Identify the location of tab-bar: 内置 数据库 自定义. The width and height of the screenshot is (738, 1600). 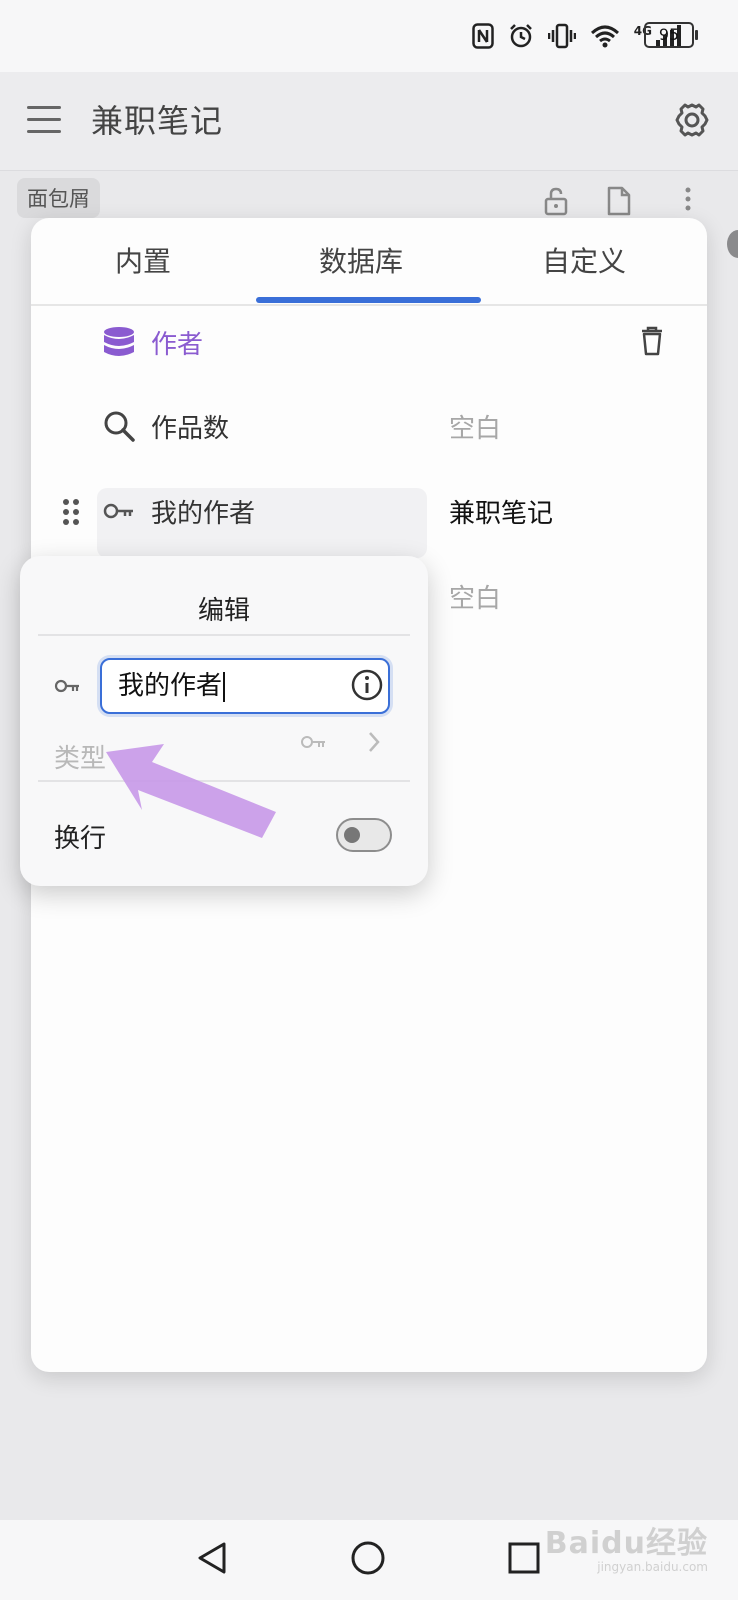
(369, 262).